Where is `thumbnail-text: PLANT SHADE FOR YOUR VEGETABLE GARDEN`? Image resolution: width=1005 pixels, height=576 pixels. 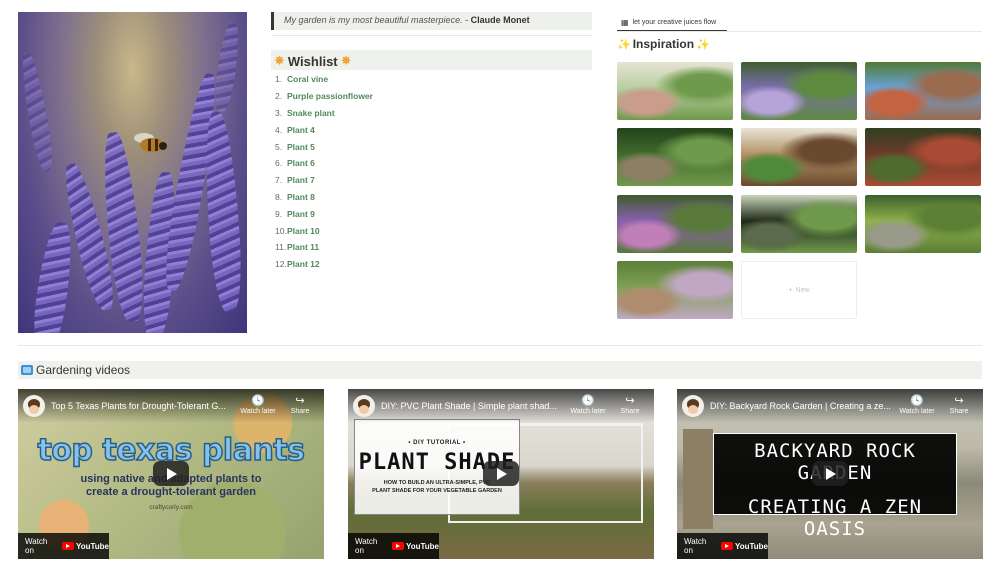
thumbnail-text: PLANT SHADE FOR YOUR VEGETABLE GARDEN is located at coordinates (437, 491).